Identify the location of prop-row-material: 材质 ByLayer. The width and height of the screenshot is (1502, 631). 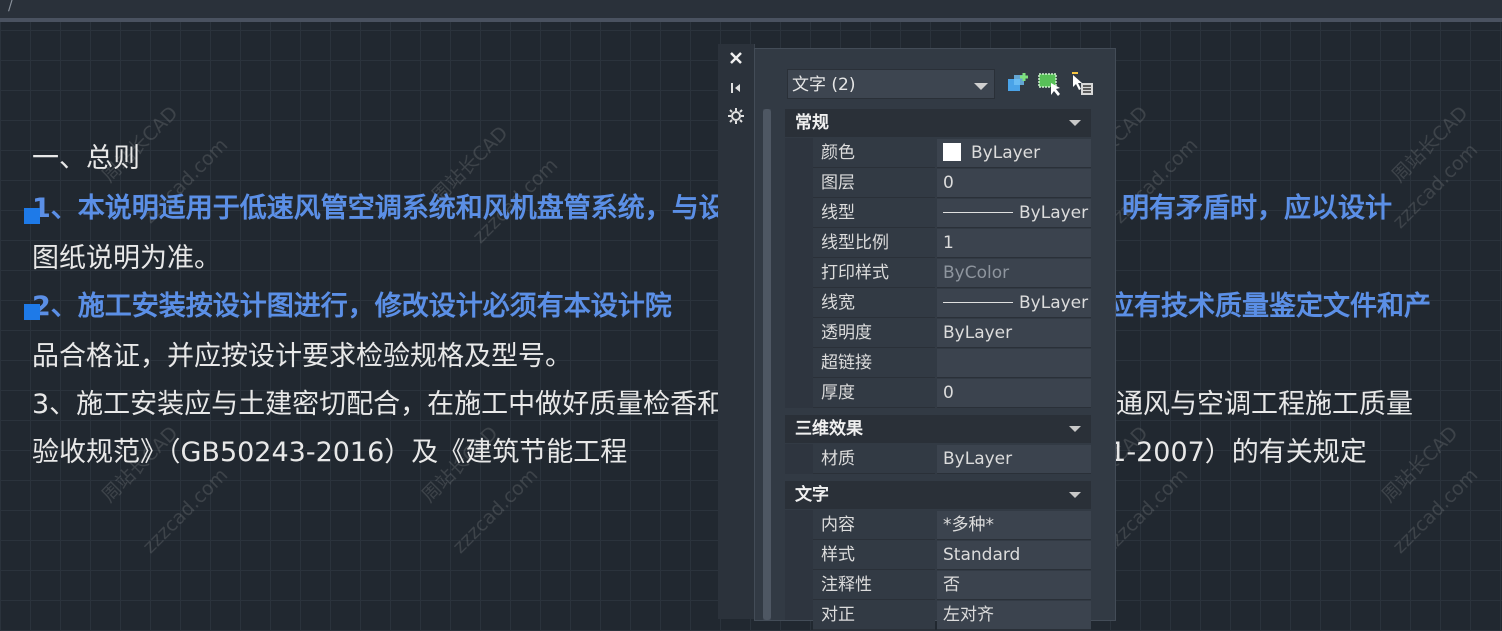
(952, 460).